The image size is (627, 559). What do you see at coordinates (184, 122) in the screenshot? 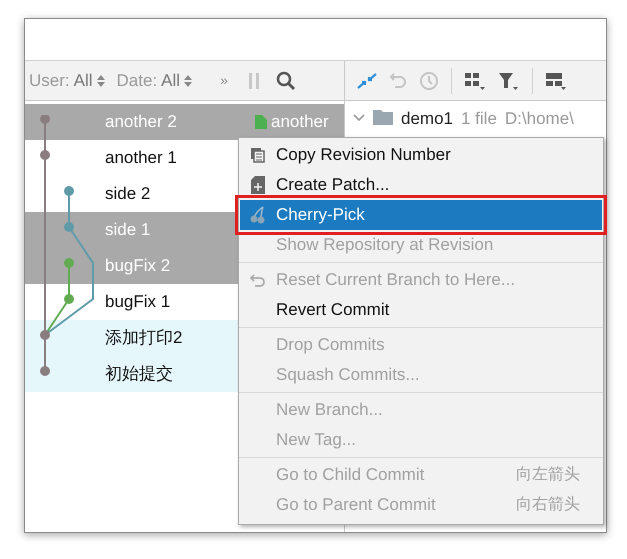
I see `commit-row: another 2 another` at bounding box center [184, 122].